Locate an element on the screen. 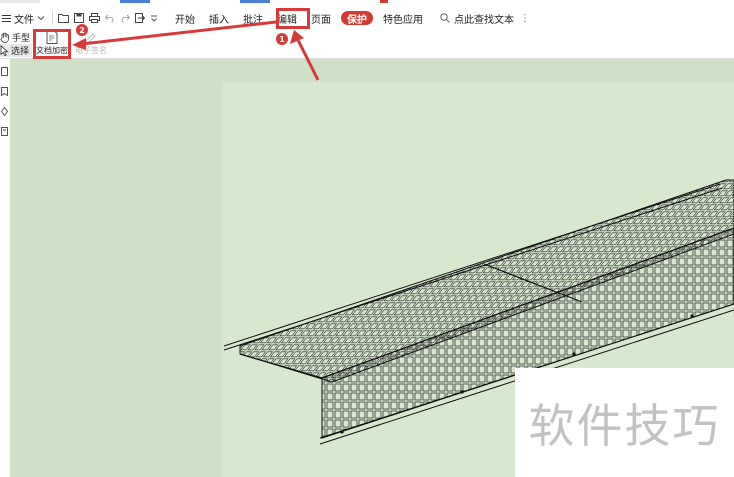 Image resolution: width=734 pixels, height=477 pixels. hand-tool-label: 手型 is located at coordinates (21, 39).